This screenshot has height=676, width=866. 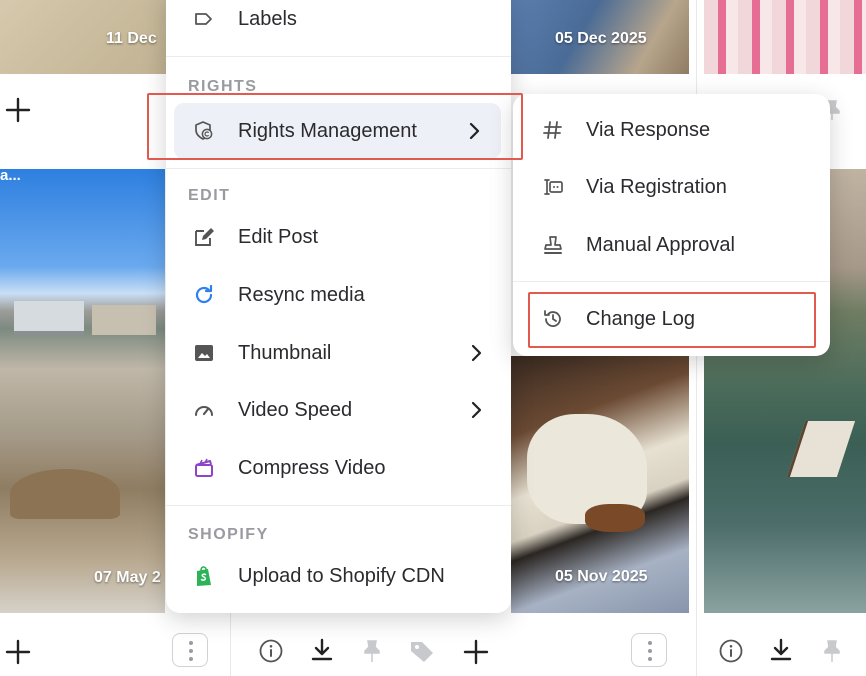 I want to click on media-tile-thumbnail: 05 Dec 2025, so click(x=600, y=37).